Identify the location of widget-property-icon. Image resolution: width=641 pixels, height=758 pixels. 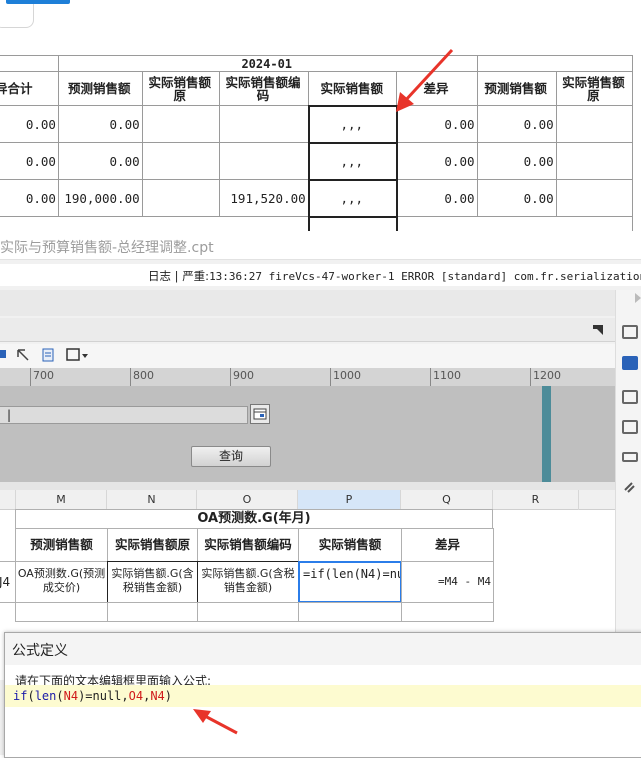
(630, 363).